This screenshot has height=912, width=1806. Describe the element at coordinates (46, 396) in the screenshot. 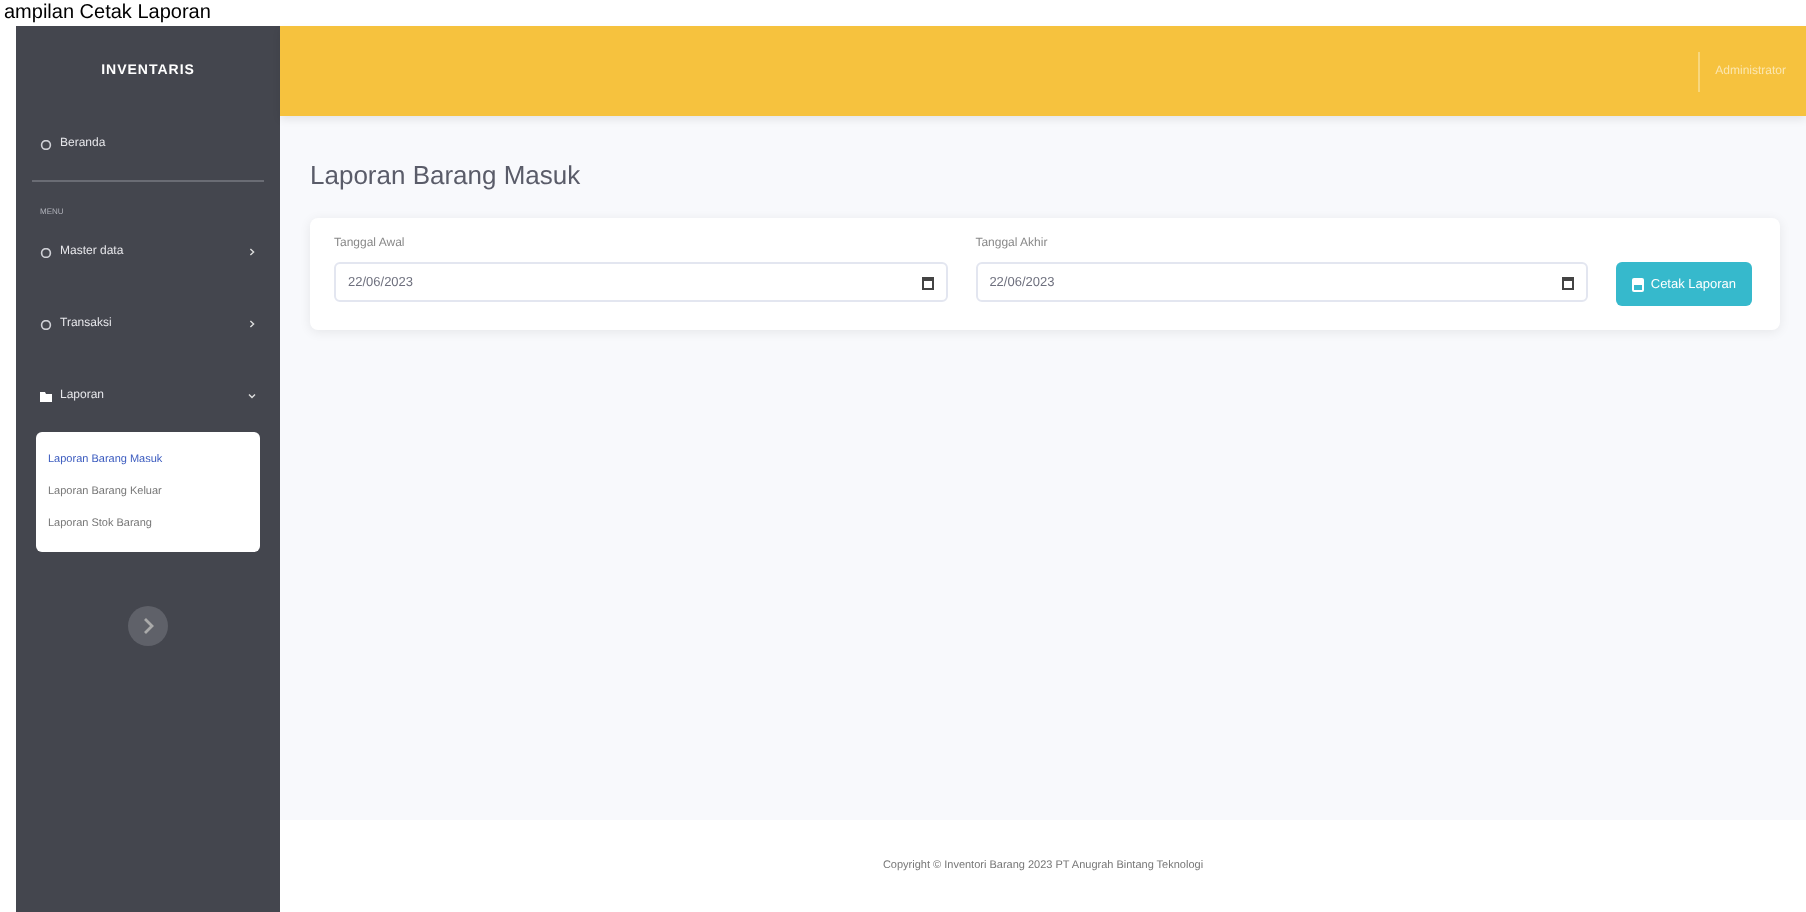

I see `folder-icon` at that location.